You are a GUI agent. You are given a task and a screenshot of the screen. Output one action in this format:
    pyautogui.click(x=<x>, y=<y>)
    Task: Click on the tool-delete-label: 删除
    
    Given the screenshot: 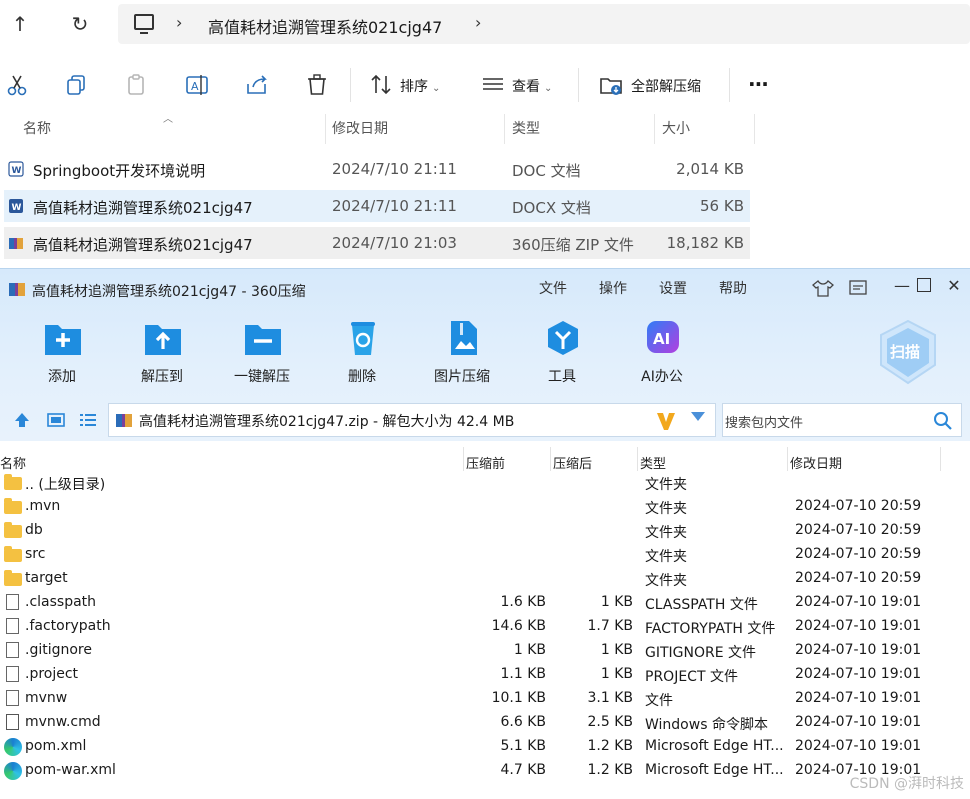 What is the action you would take?
    pyautogui.click(x=362, y=377)
    